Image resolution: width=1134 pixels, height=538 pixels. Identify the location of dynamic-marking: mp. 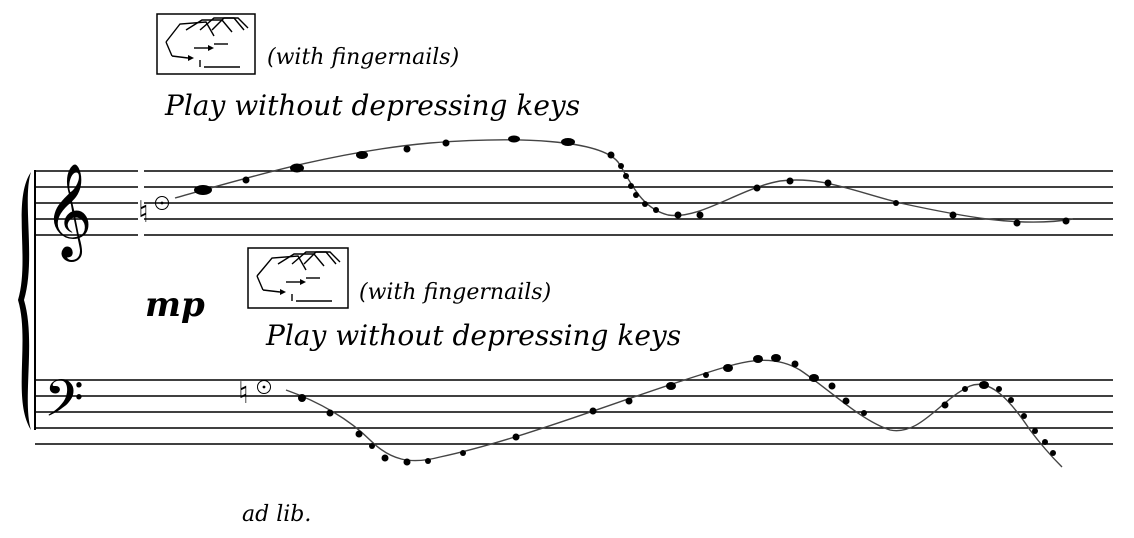
(175, 305).